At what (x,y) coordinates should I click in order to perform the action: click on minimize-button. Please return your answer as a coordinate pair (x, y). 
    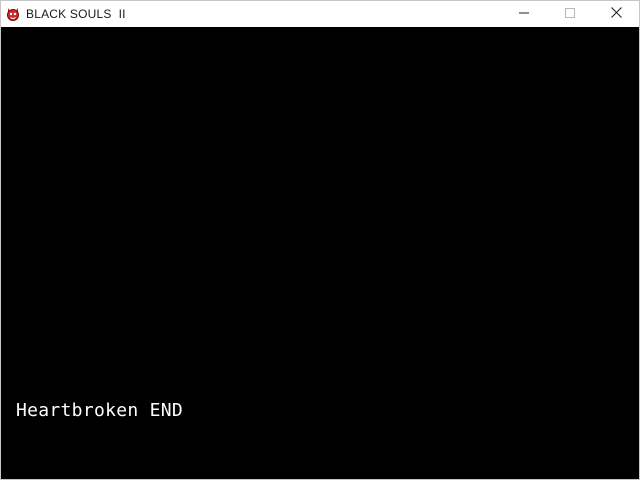
    Looking at the image, I should click on (524, 14).